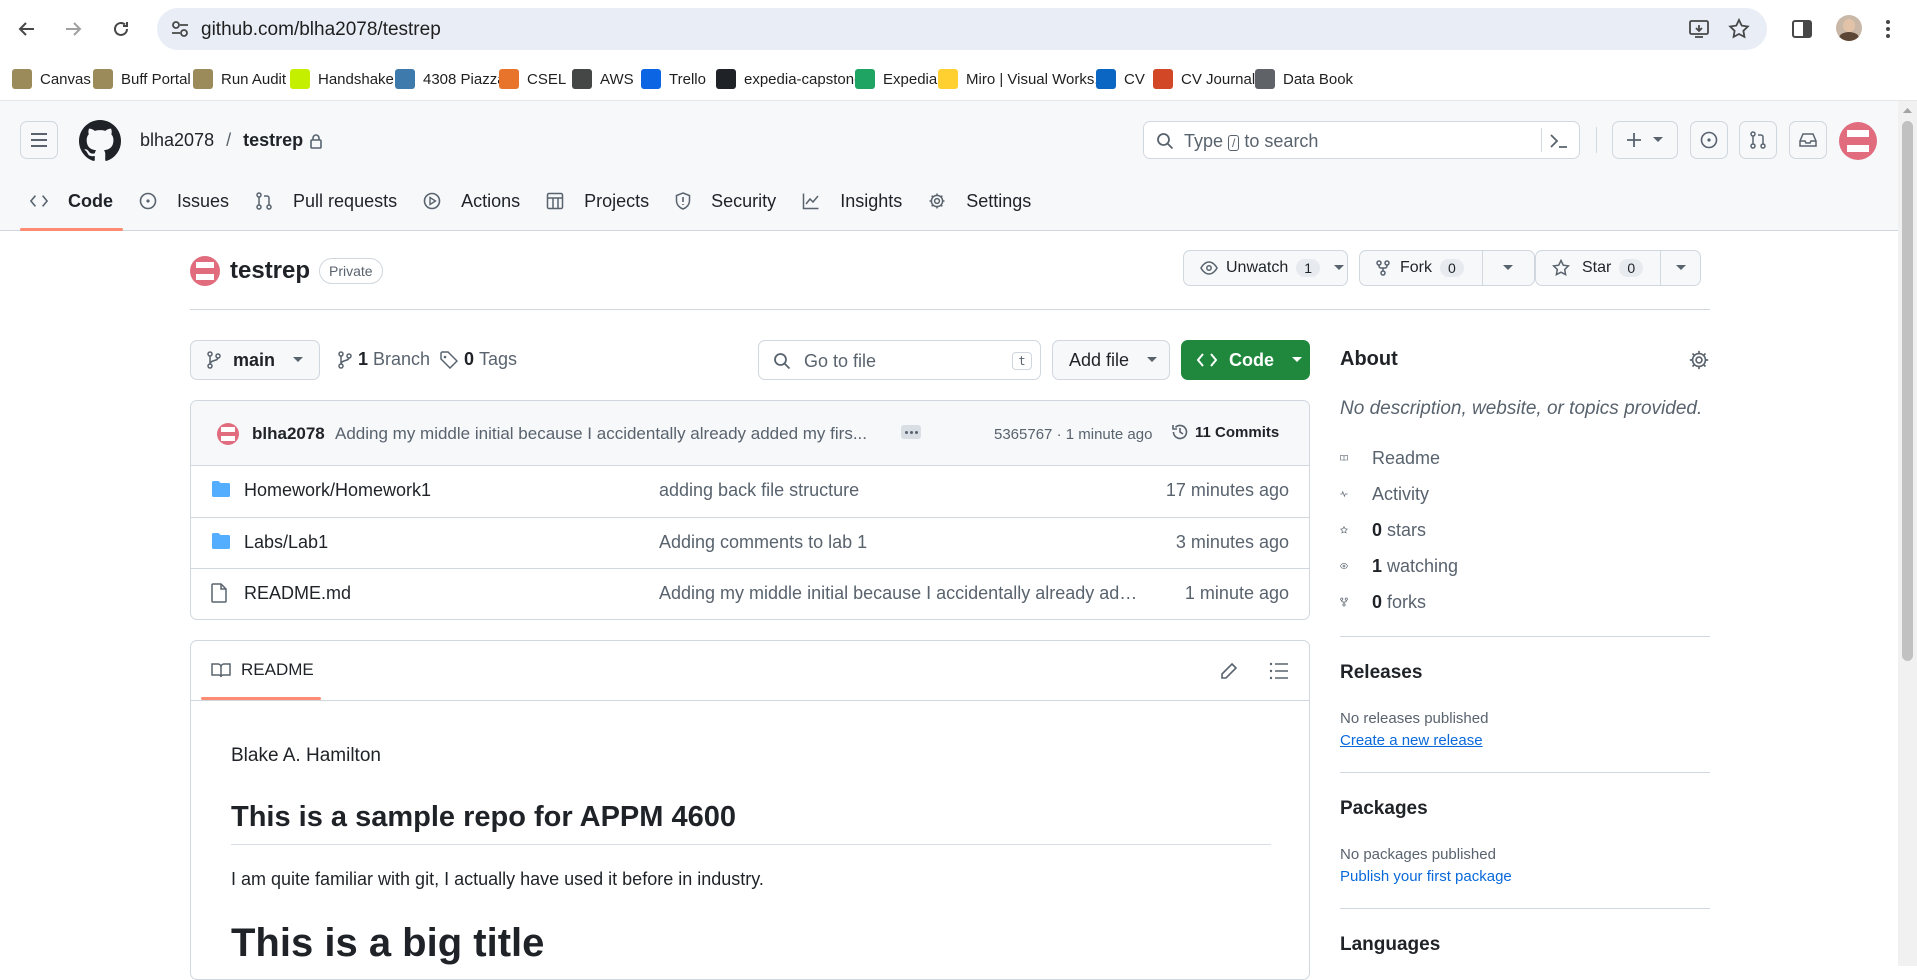  Describe the element at coordinates (1120, 79) in the screenshot. I see `bookmark-cv: CV` at that location.